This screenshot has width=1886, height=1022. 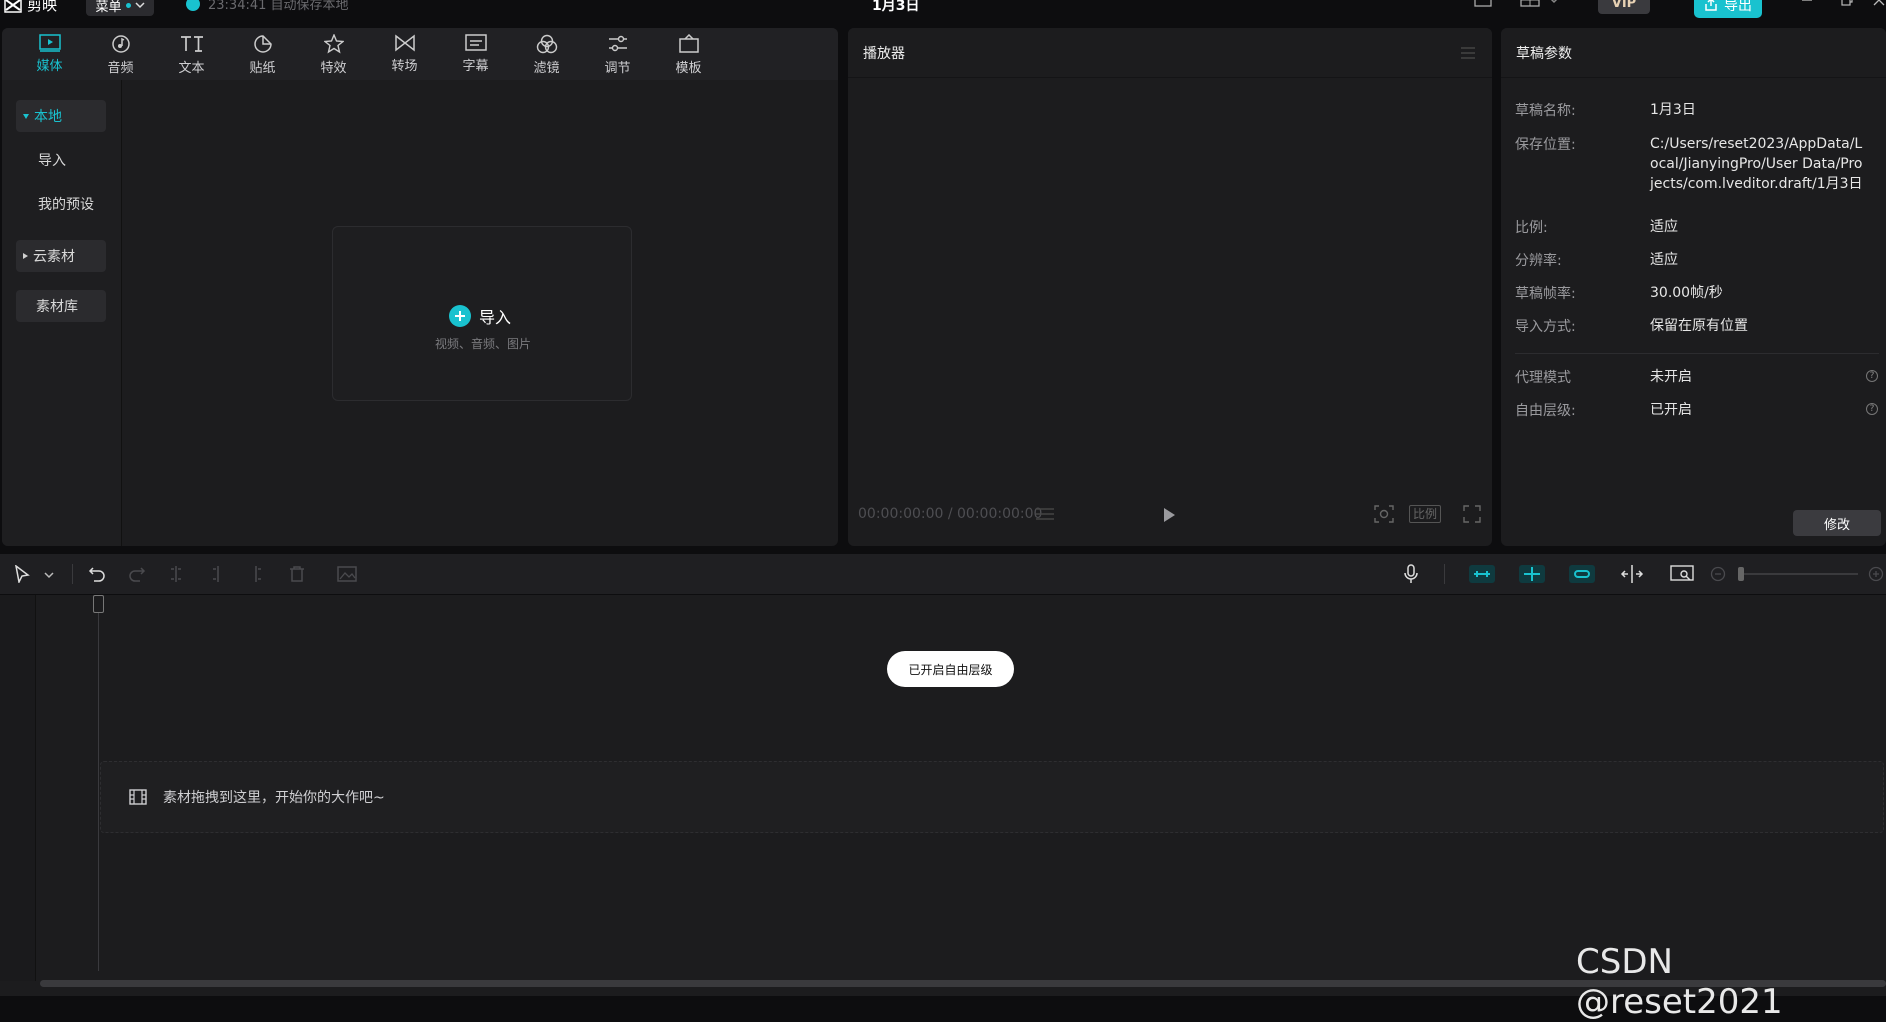 What do you see at coordinates (333, 68) in the screenshot?
I see `tab-effects-label: 特效` at bounding box center [333, 68].